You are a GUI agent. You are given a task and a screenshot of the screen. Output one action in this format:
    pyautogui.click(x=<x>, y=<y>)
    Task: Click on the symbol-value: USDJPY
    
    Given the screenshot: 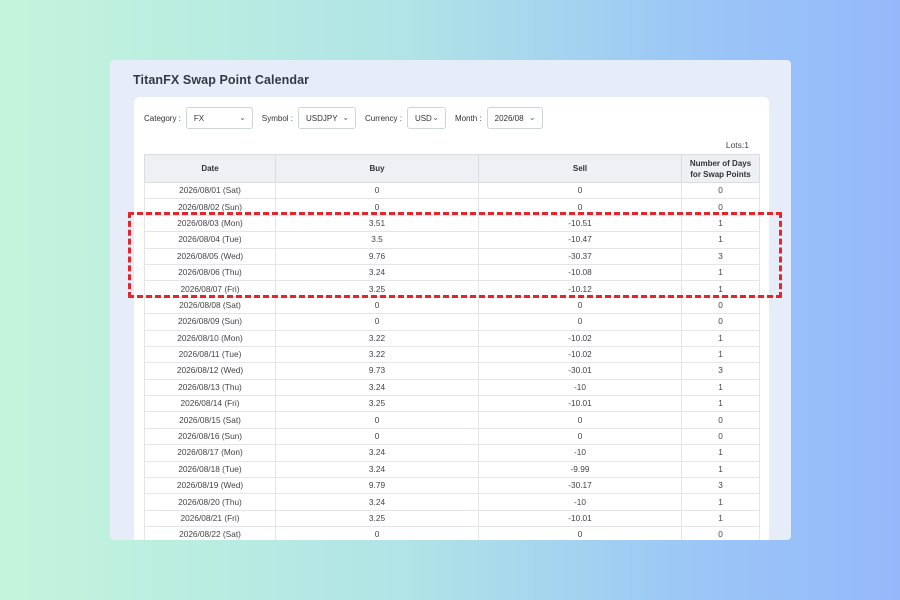 What is the action you would take?
    pyautogui.click(x=322, y=118)
    